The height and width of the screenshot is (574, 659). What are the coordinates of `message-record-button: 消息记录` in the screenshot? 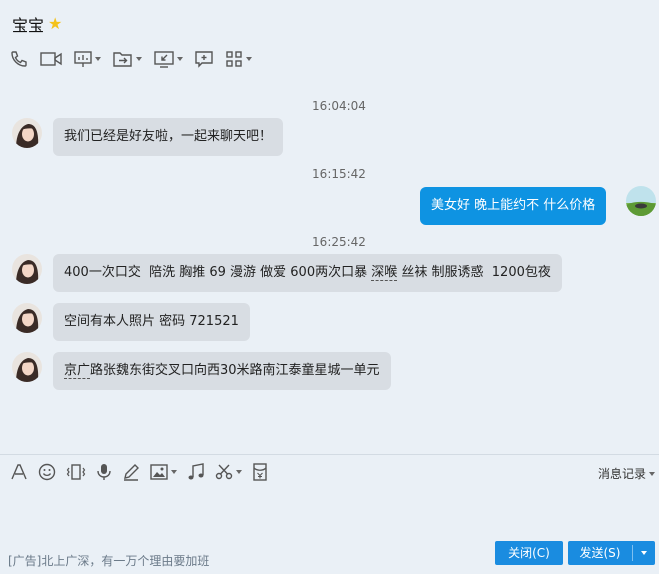 It's located at (626, 473).